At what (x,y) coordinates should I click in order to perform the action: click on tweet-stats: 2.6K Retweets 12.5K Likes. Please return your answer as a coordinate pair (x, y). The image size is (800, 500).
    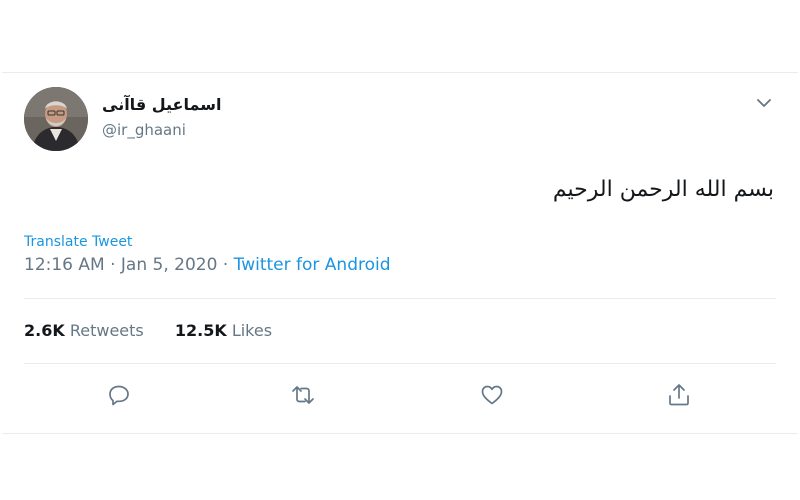
    Looking at the image, I should click on (161, 330).